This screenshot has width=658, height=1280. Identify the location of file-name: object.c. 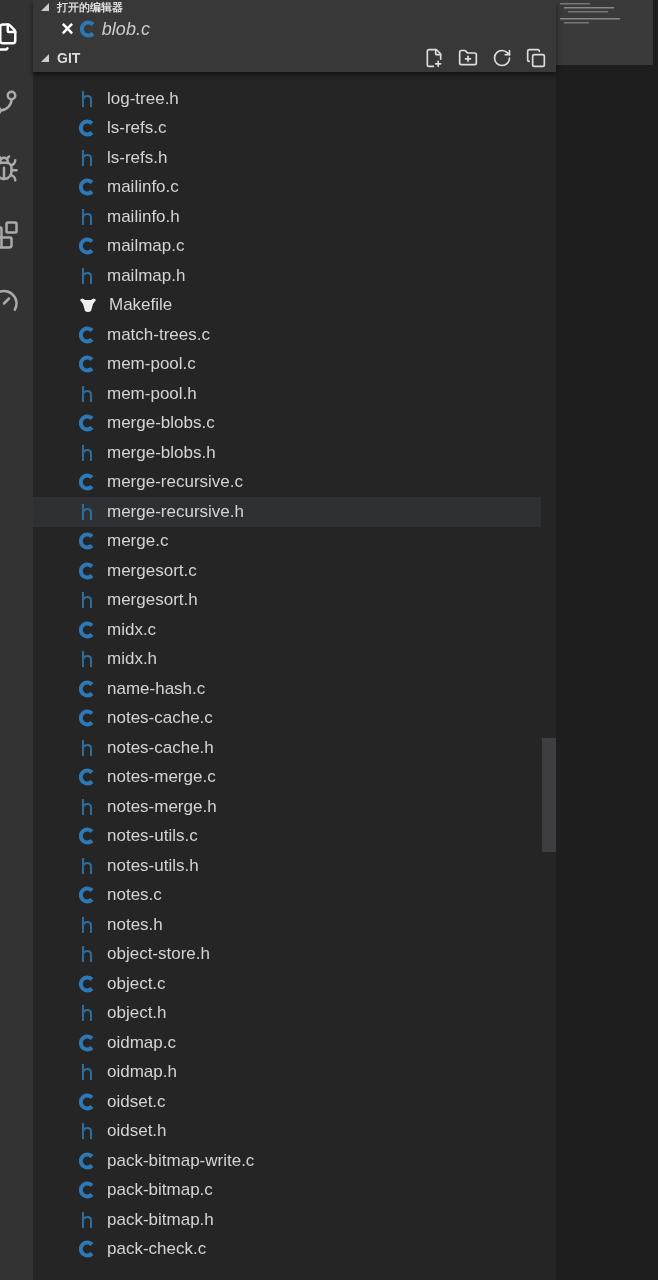
(136, 983).